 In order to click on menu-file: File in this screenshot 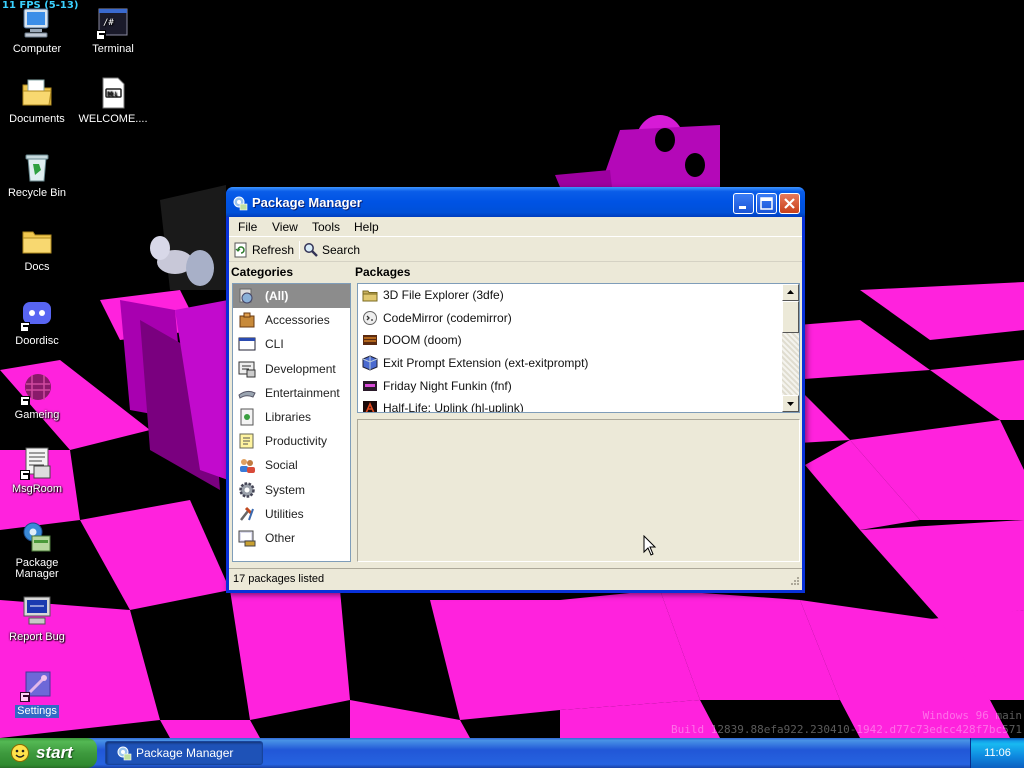, I will do `click(247, 227)`.